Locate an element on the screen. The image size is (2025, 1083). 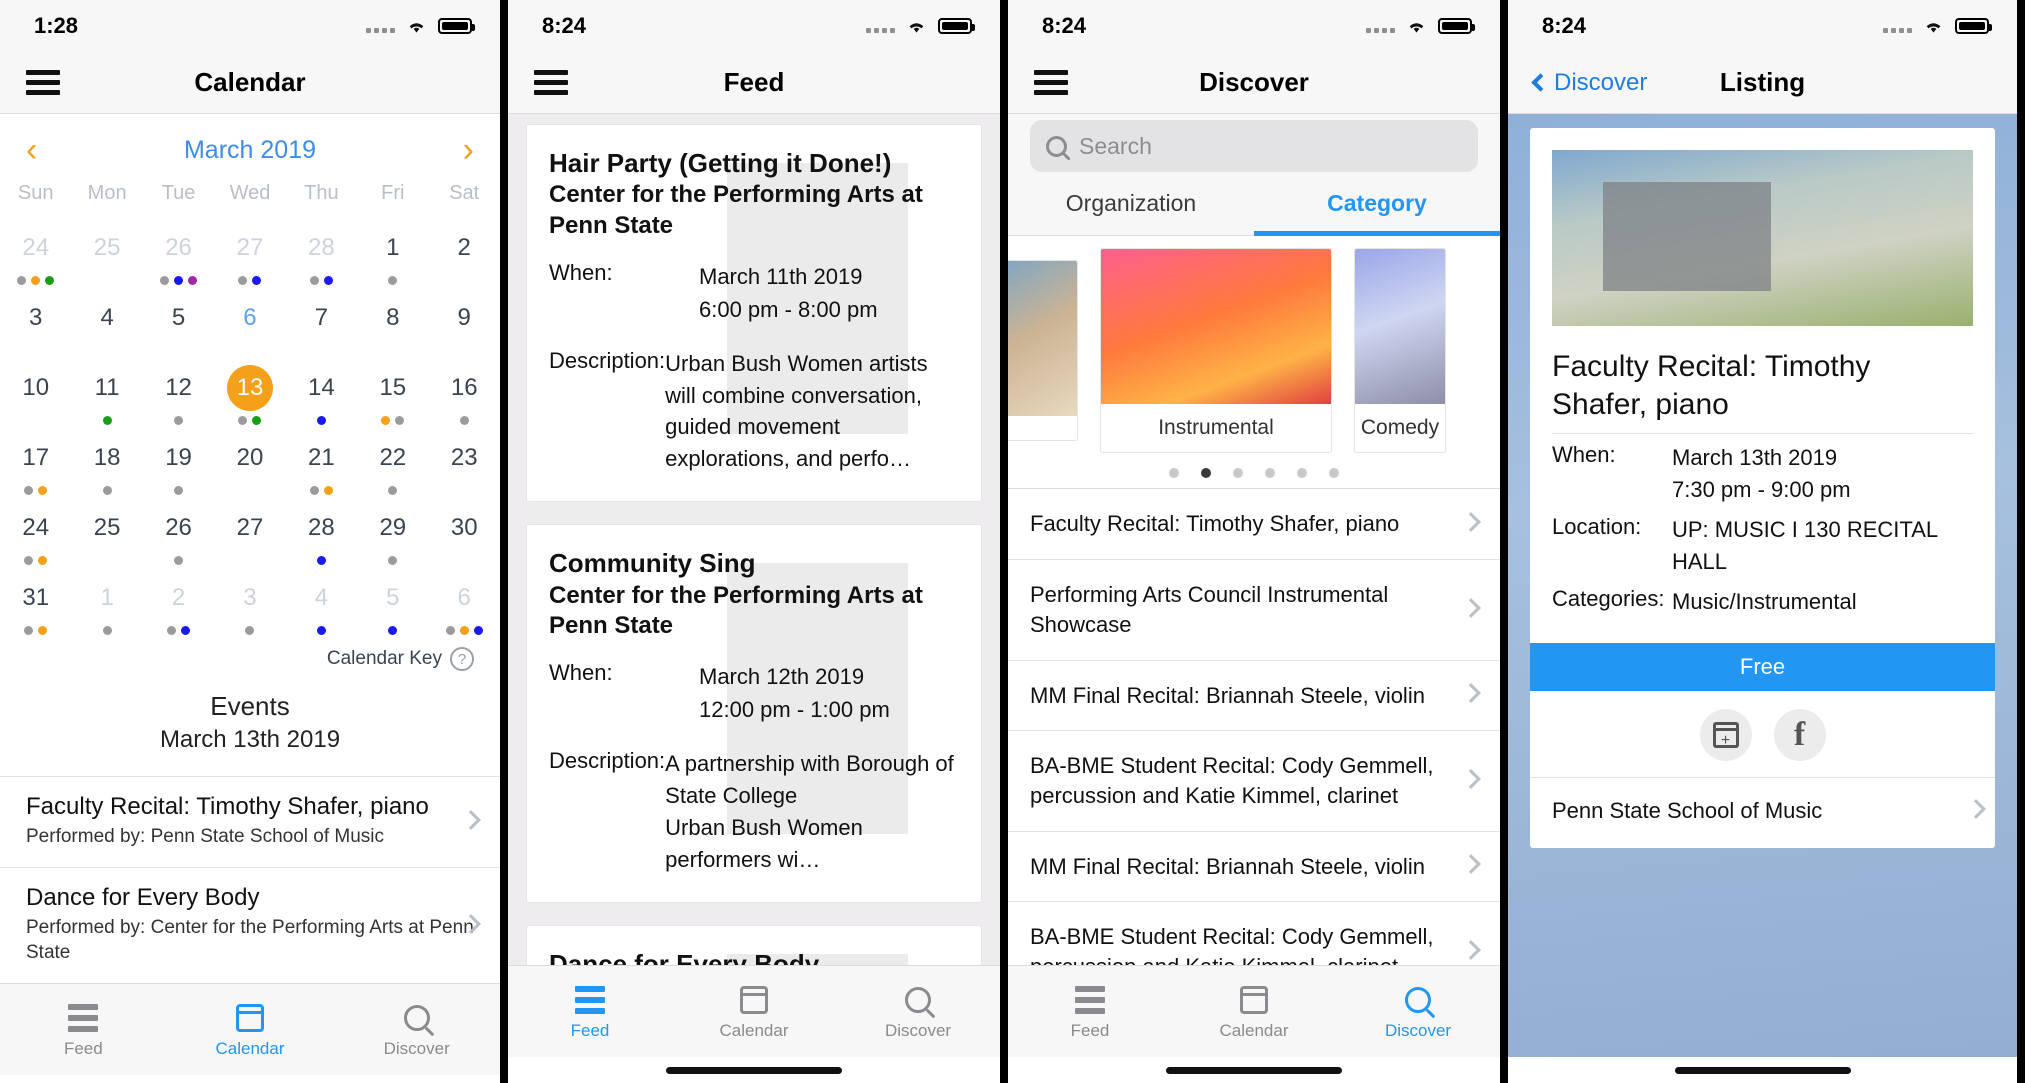
category-card: Instrumental is located at coordinates (1216, 350).